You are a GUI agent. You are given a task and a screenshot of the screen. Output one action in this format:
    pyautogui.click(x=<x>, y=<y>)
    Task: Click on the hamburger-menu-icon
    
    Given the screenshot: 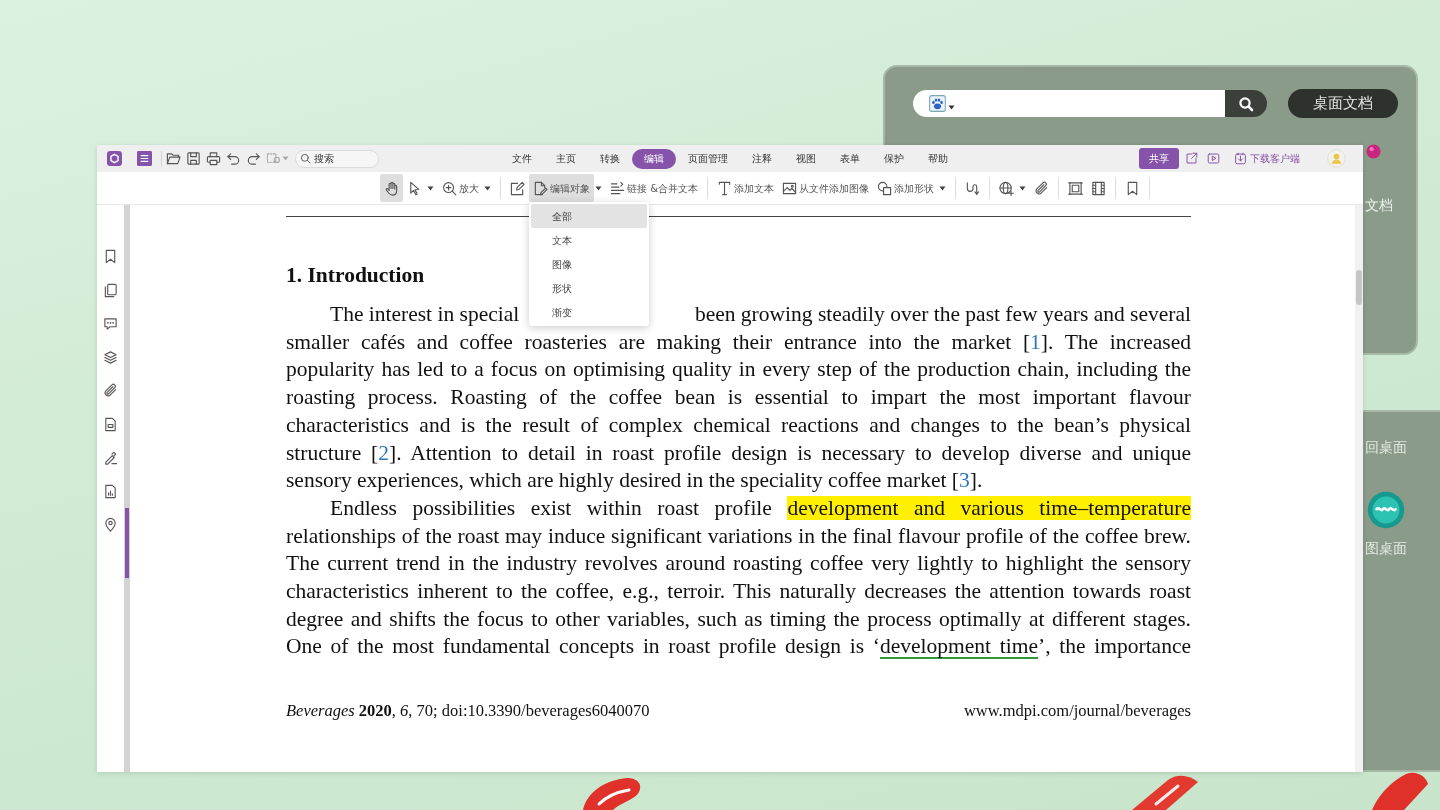 What is the action you would take?
    pyautogui.click(x=144, y=158)
    